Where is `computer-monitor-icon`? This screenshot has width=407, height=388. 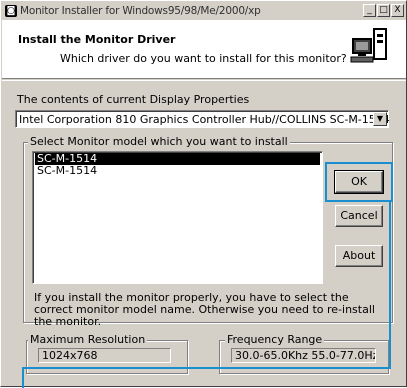 computer-monitor-icon is located at coordinates (368, 45).